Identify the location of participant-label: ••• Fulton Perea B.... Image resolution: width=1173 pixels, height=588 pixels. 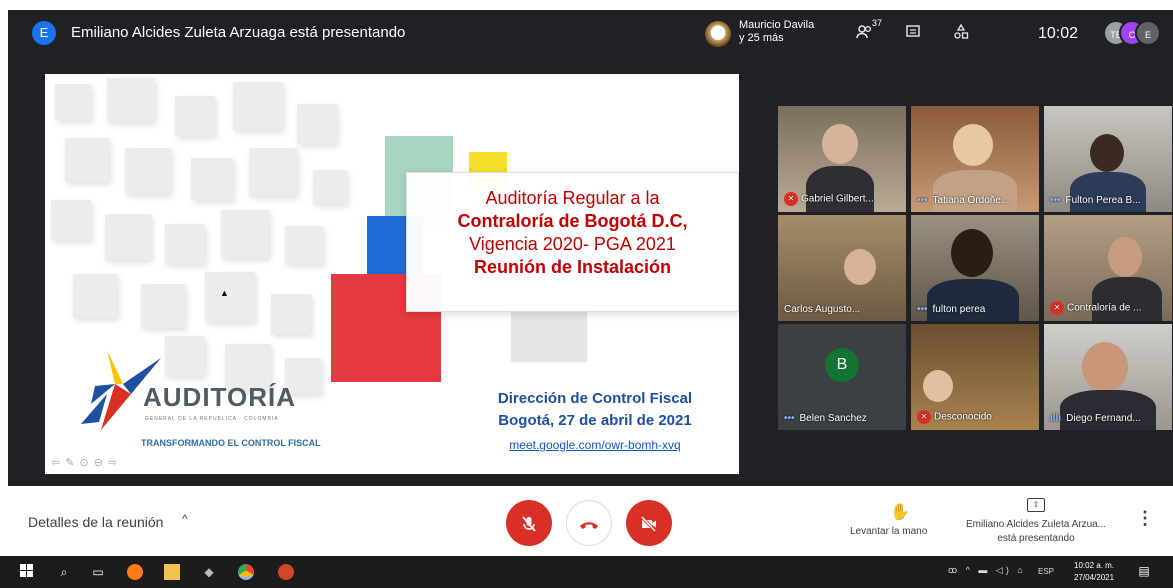
(1095, 200).